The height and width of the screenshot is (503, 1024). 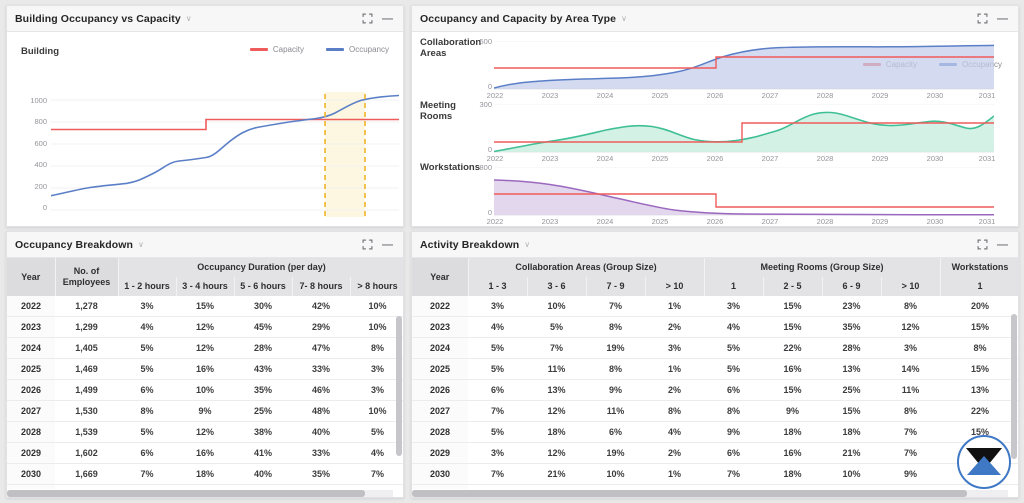 I want to click on xtick-workstations-2028: 2028, so click(x=825, y=221).